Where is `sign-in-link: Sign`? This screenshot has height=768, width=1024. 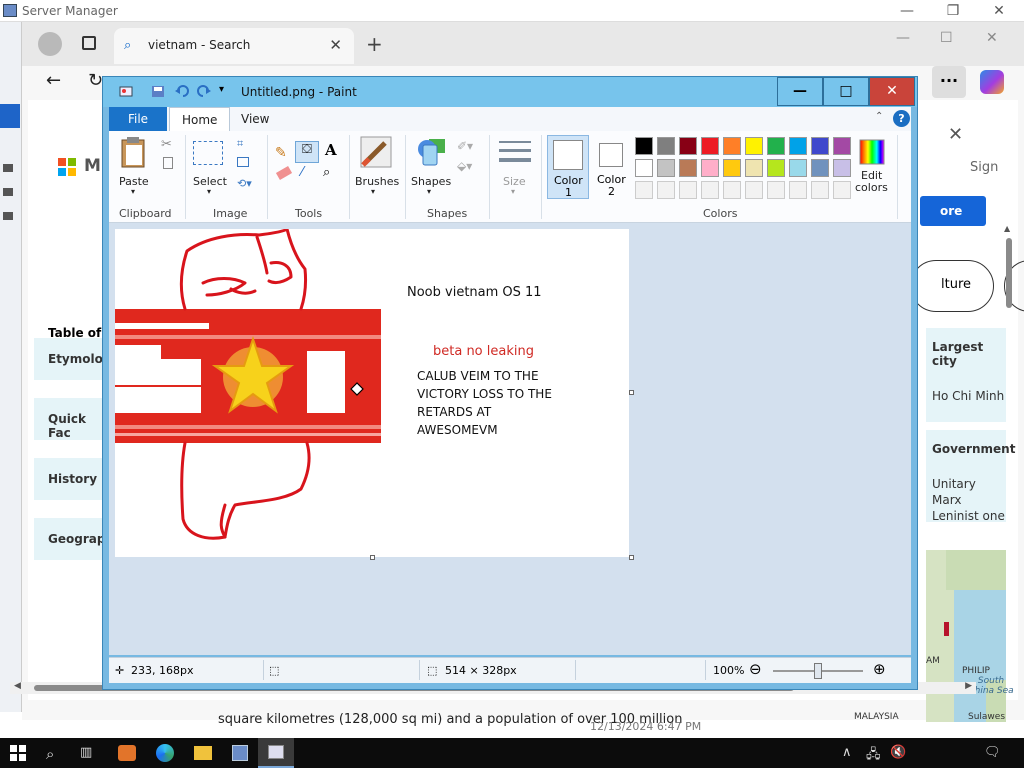 sign-in-link: Sign is located at coordinates (984, 167).